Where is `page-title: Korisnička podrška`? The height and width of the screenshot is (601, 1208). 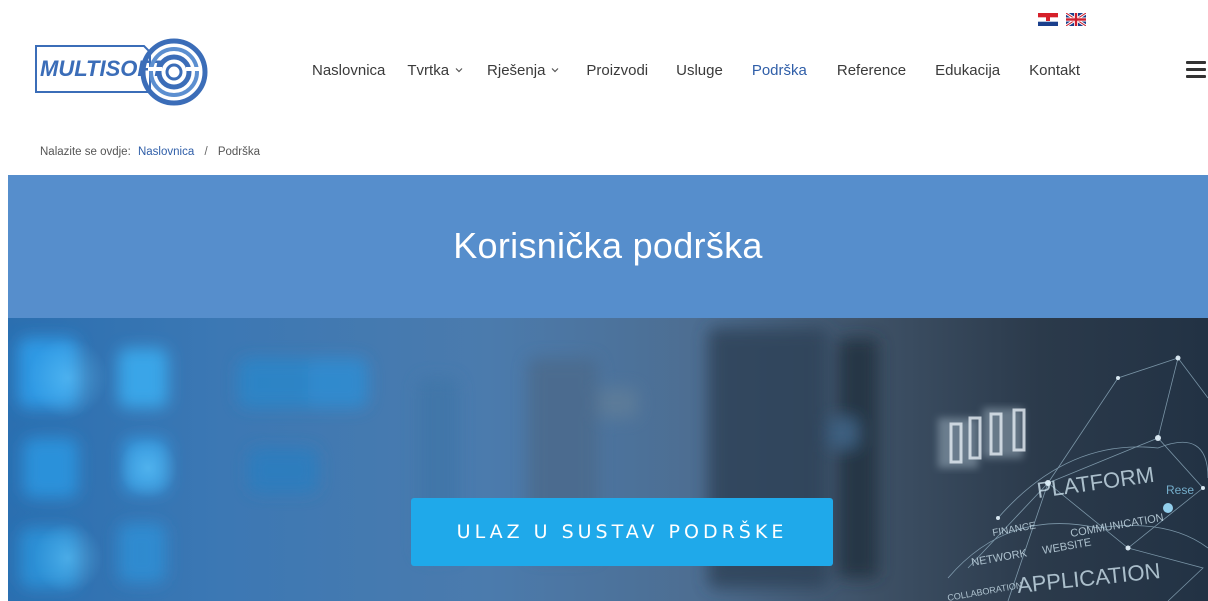
page-title: Korisnička podrška is located at coordinates (608, 245).